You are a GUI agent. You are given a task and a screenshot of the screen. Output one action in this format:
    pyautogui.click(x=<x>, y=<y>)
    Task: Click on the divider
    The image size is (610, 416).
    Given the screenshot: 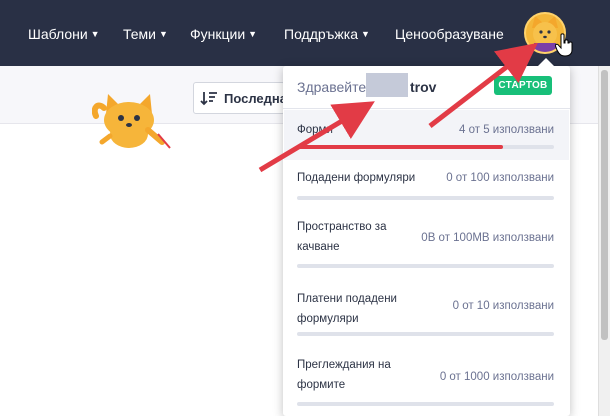 What is the action you would take?
    pyautogui.click(x=426, y=108)
    